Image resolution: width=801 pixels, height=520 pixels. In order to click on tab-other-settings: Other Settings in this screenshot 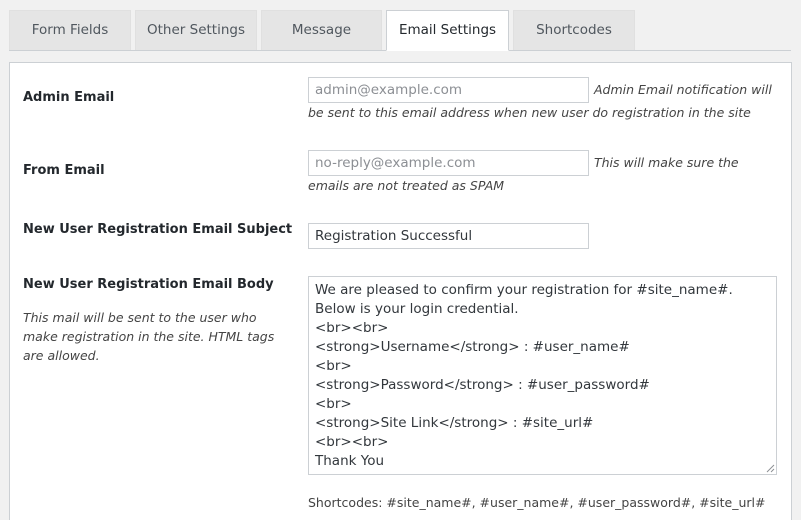, I will do `click(196, 30)`.